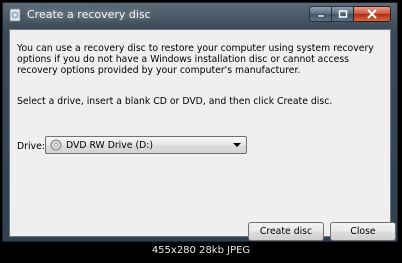  I want to click on dvd-drive-icon, so click(56, 145).